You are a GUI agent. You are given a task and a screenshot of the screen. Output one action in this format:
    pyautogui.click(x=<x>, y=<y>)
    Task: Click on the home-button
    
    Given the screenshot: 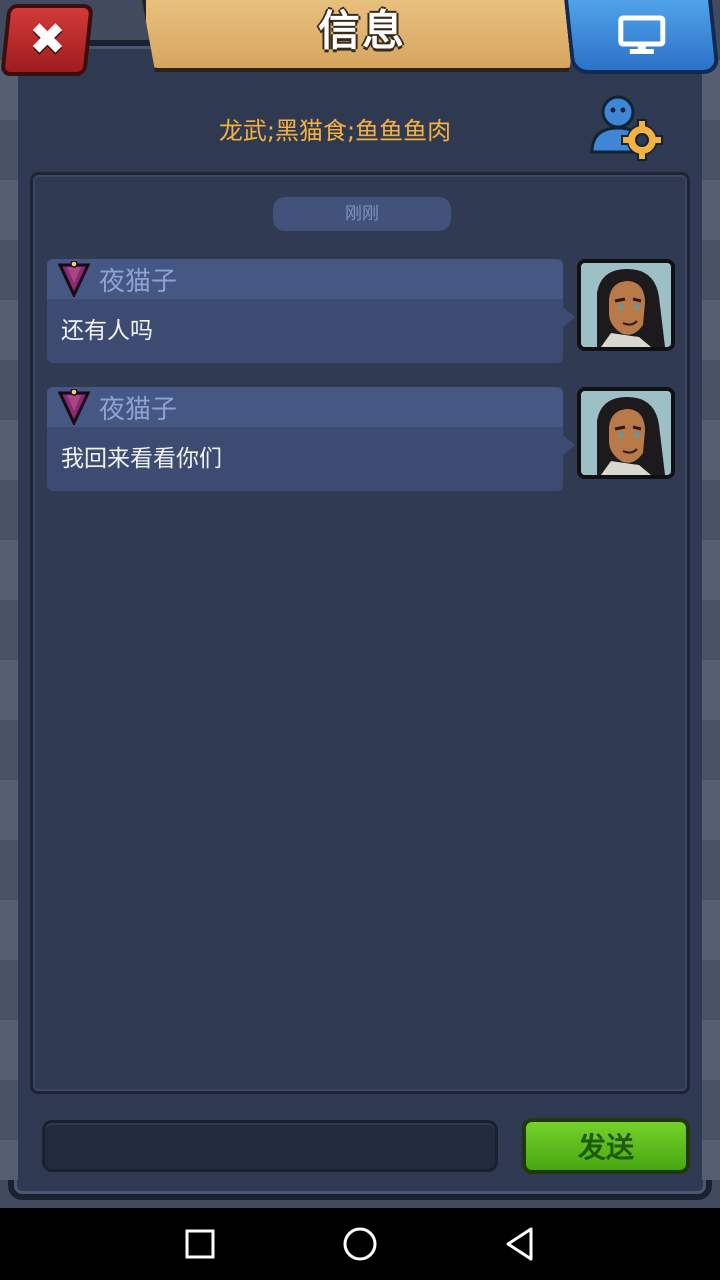 What is the action you would take?
    pyautogui.click(x=360, y=1244)
    